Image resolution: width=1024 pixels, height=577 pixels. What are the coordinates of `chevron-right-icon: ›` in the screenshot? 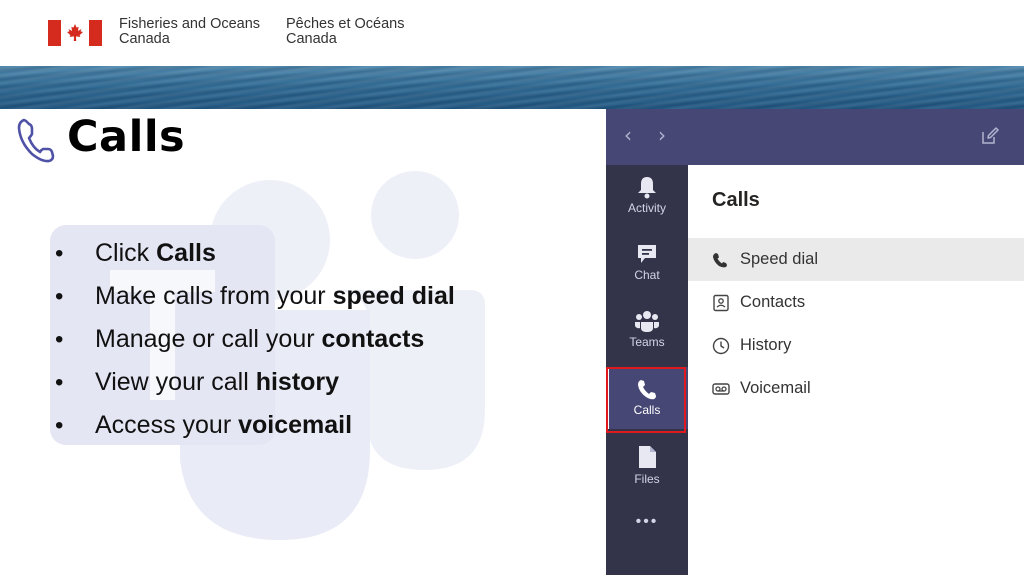 It's located at (666, 135).